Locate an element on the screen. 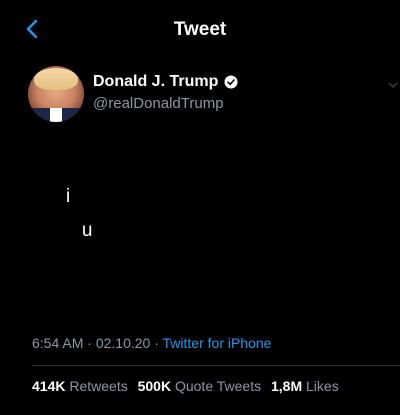 This screenshot has width=400, height=415. more-chevron-icon is located at coordinates (393, 85).